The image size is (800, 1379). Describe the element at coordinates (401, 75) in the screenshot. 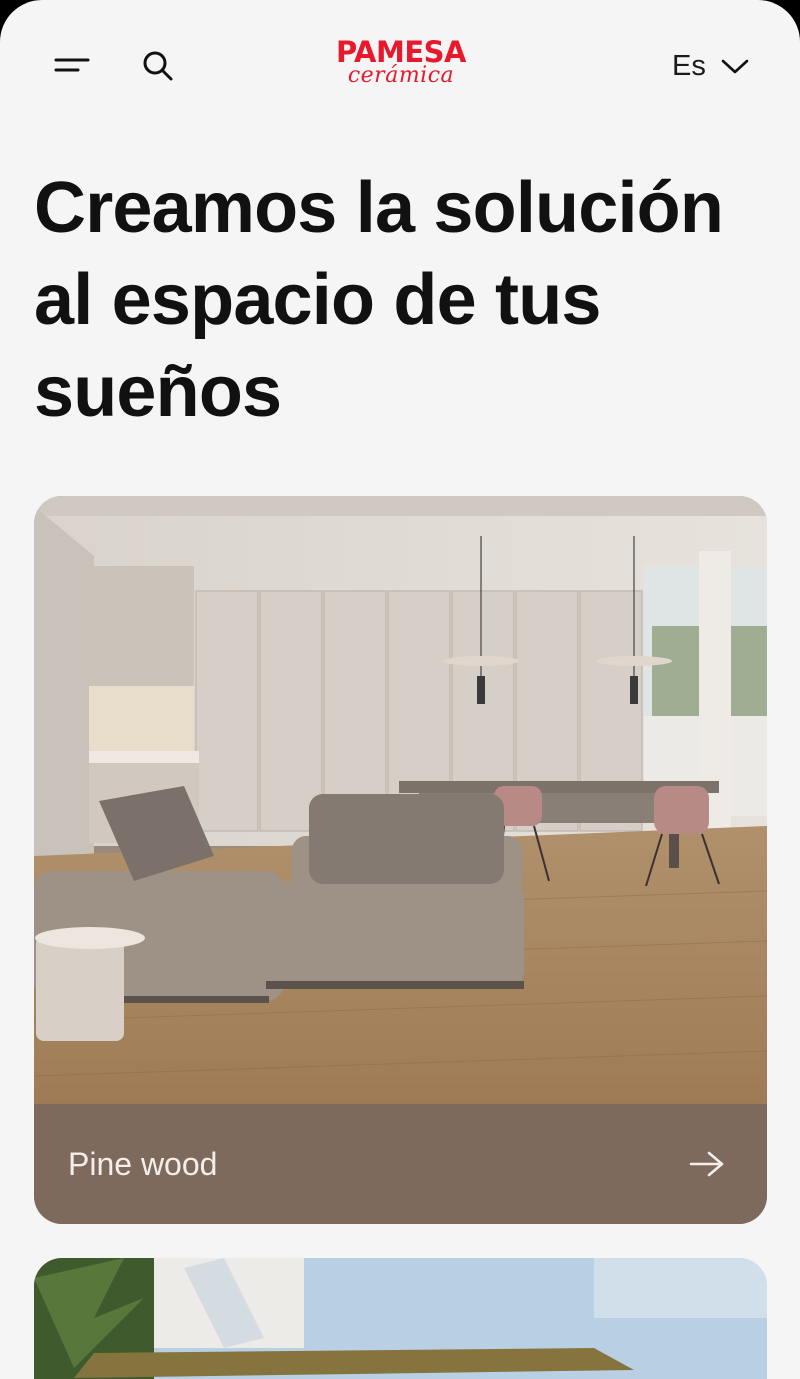

I see `logo-sub: cerámica` at that location.